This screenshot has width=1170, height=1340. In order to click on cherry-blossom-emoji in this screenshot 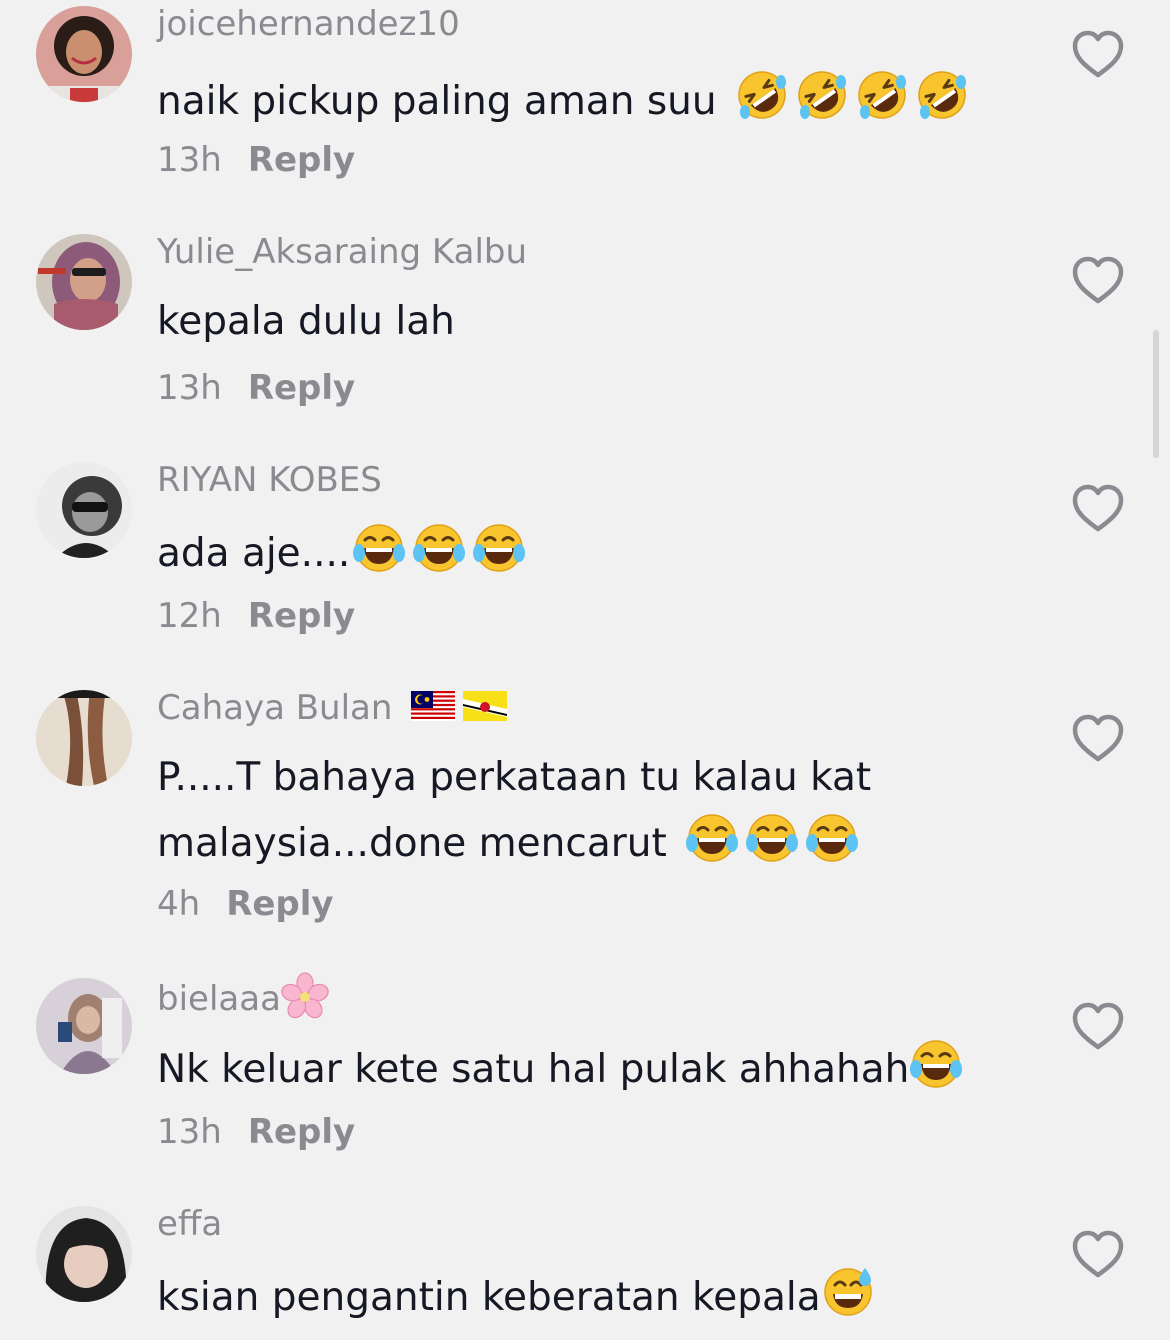, I will do `click(305, 996)`.